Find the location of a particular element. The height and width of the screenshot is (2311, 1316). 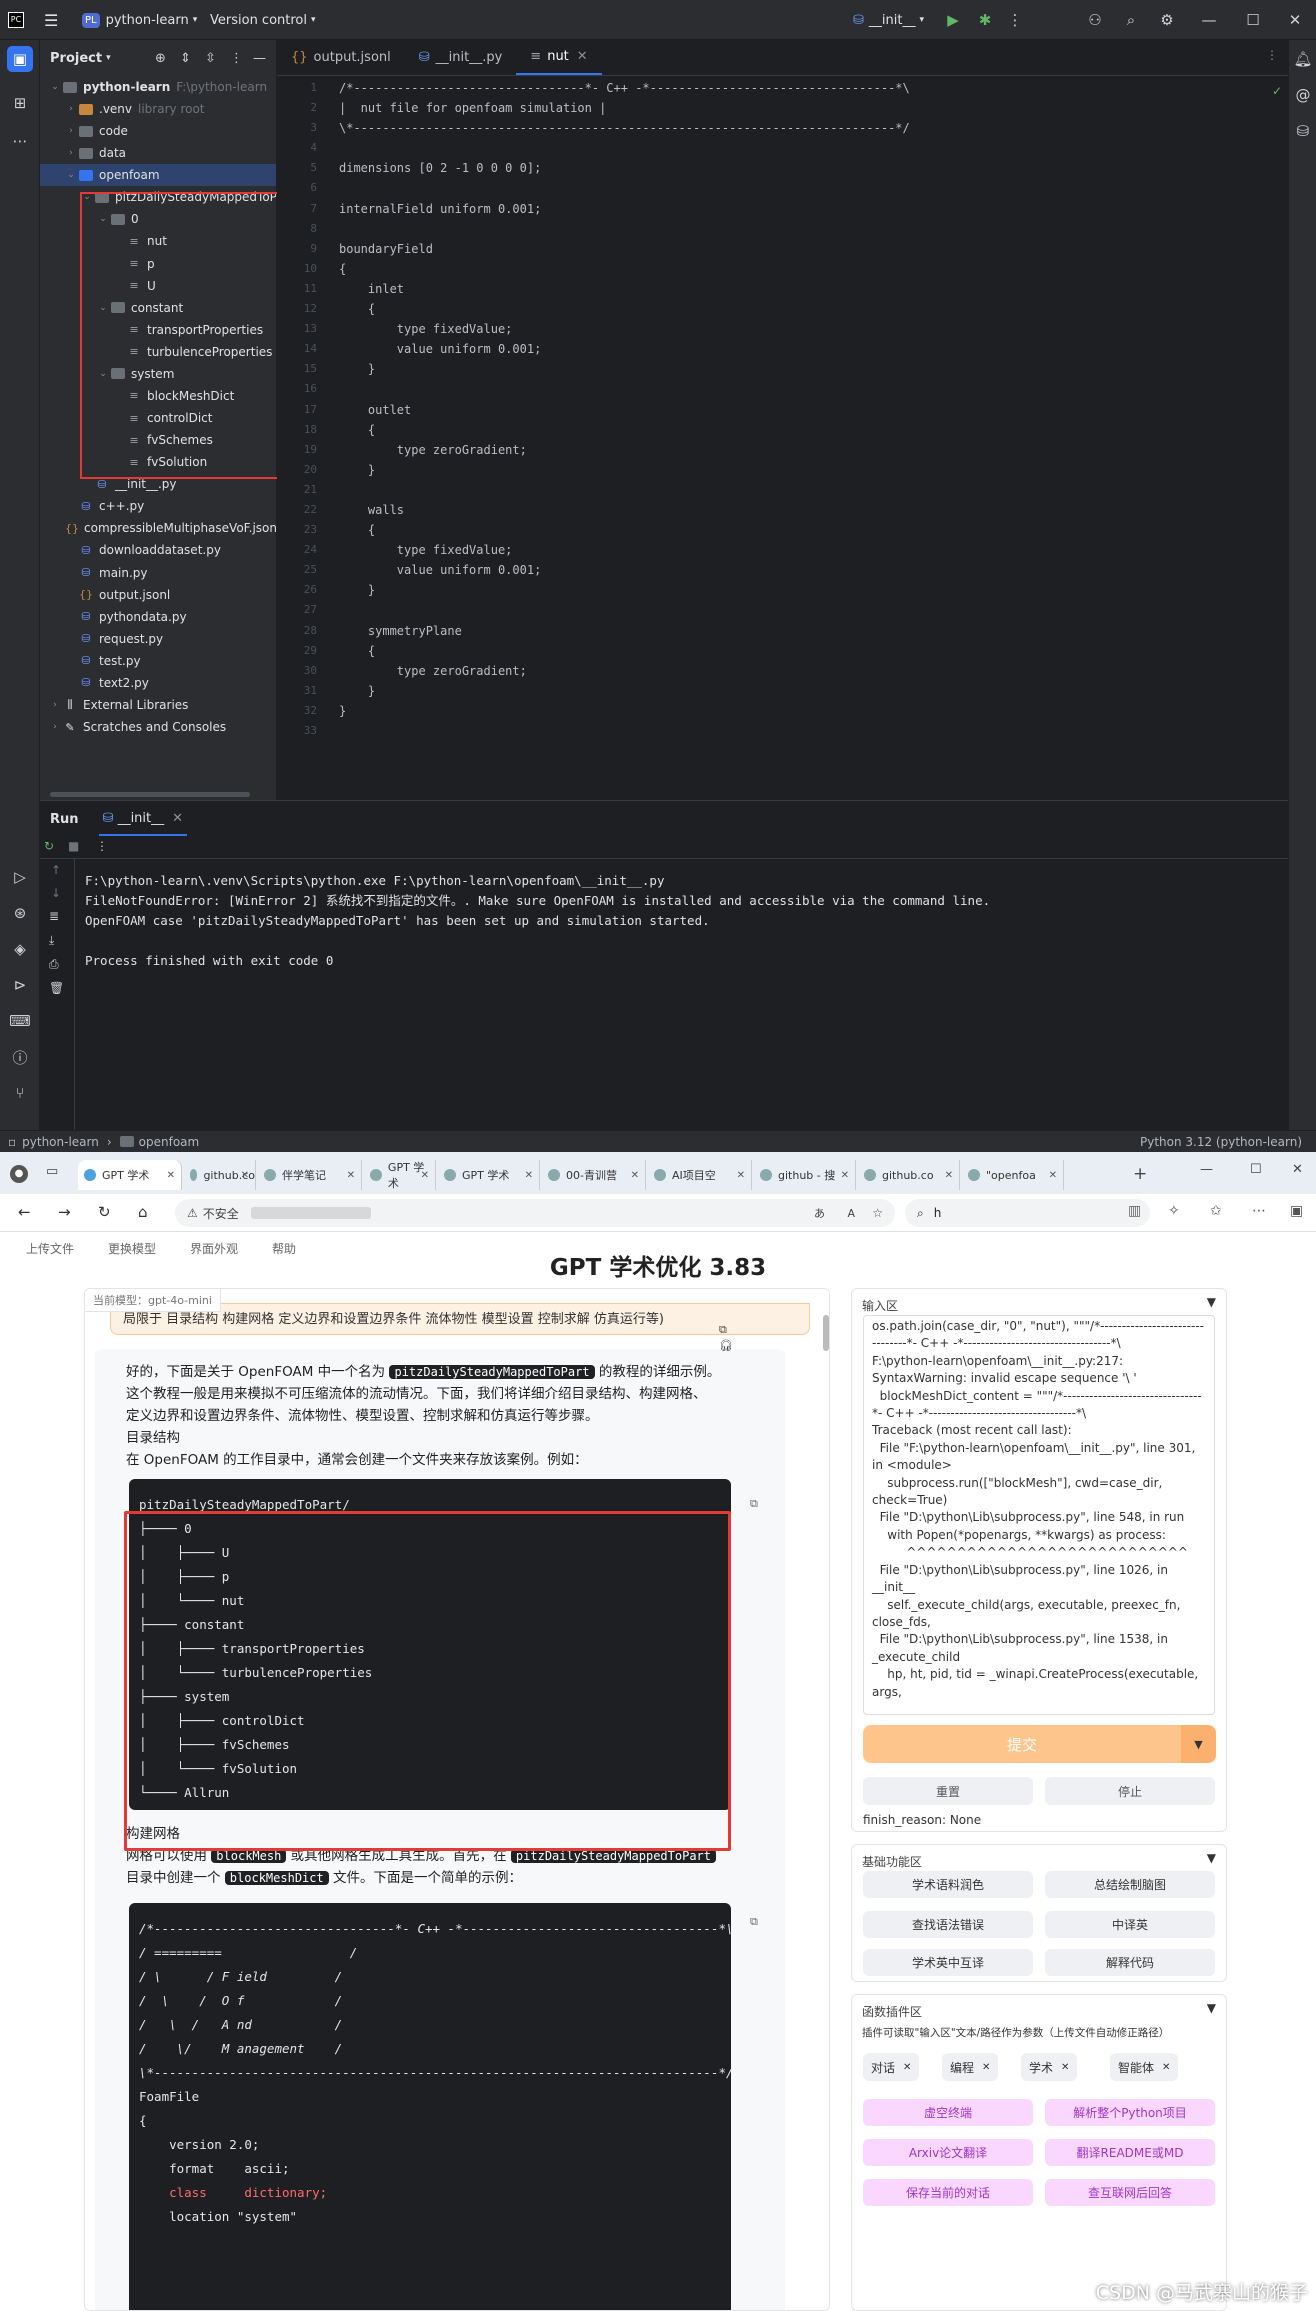

tree-item: {} compressibleMultiphaseVoF.json is located at coordinates (158, 528).